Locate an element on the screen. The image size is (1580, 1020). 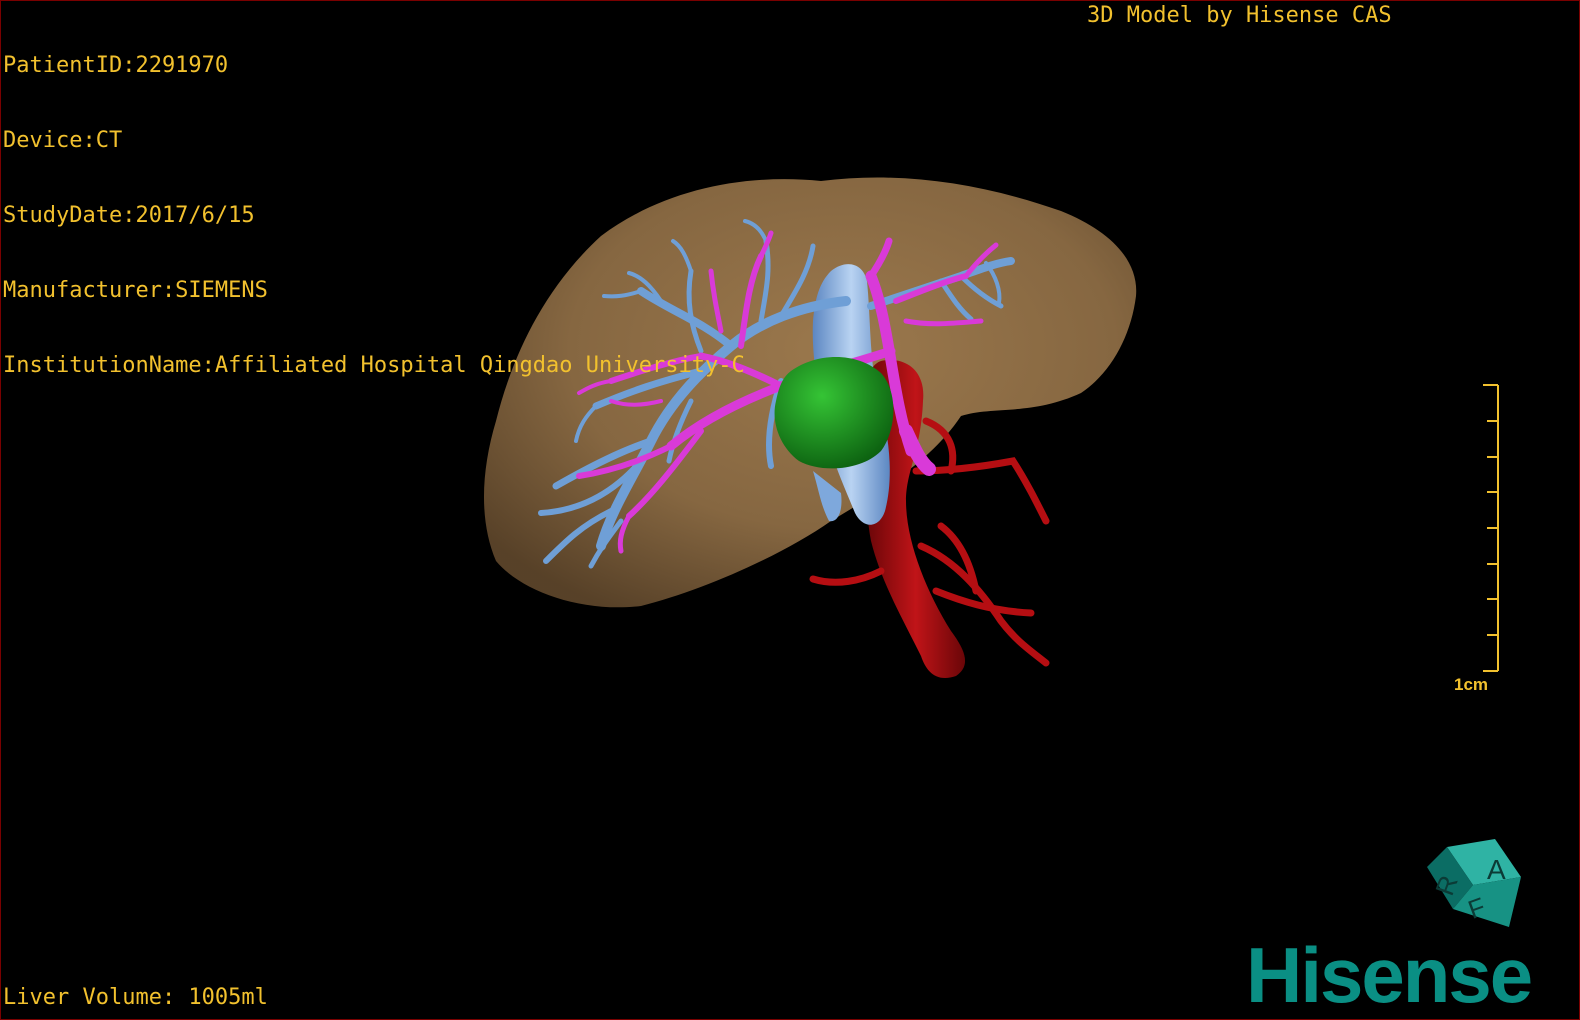
scale-bar-label: 1cm is located at coordinates (1471, 684).